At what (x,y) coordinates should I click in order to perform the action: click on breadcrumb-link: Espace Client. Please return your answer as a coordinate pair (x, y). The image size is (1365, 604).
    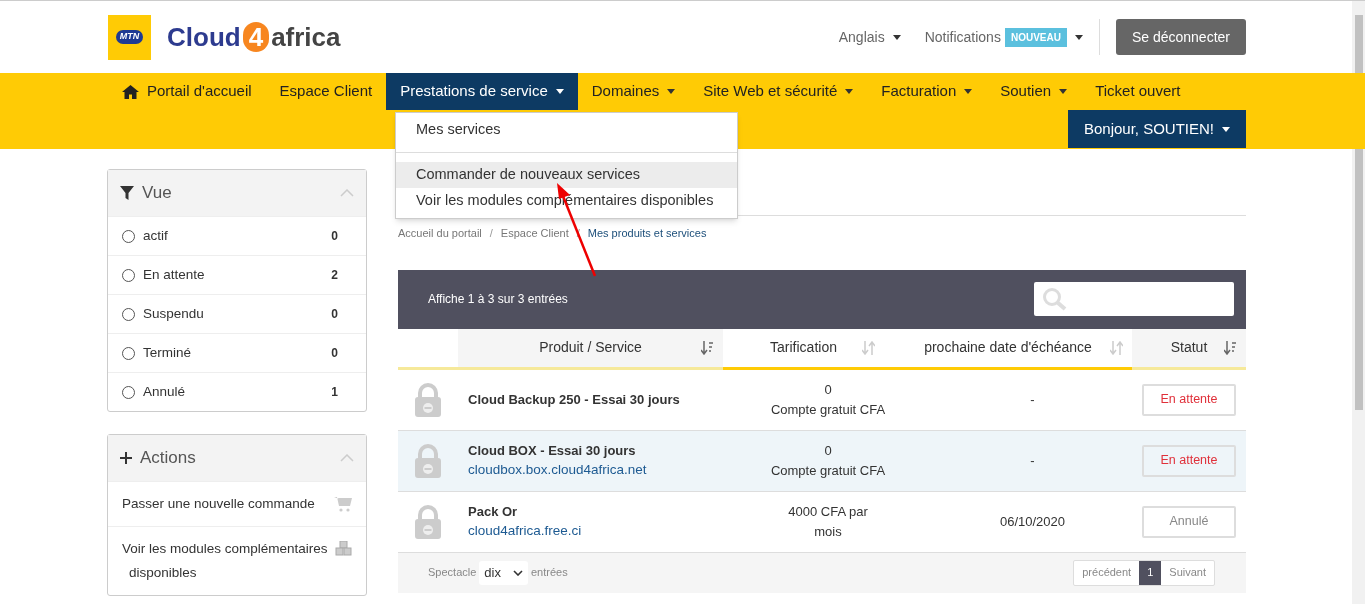
    Looking at the image, I should click on (534, 233).